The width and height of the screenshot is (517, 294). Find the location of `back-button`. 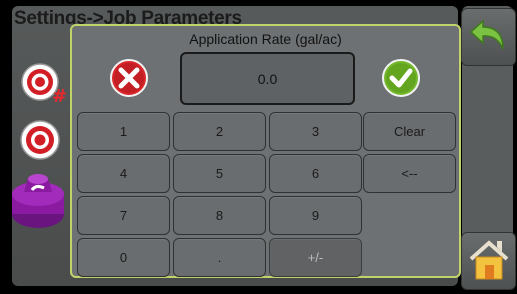

back-button is located at coordinates (488, 37).